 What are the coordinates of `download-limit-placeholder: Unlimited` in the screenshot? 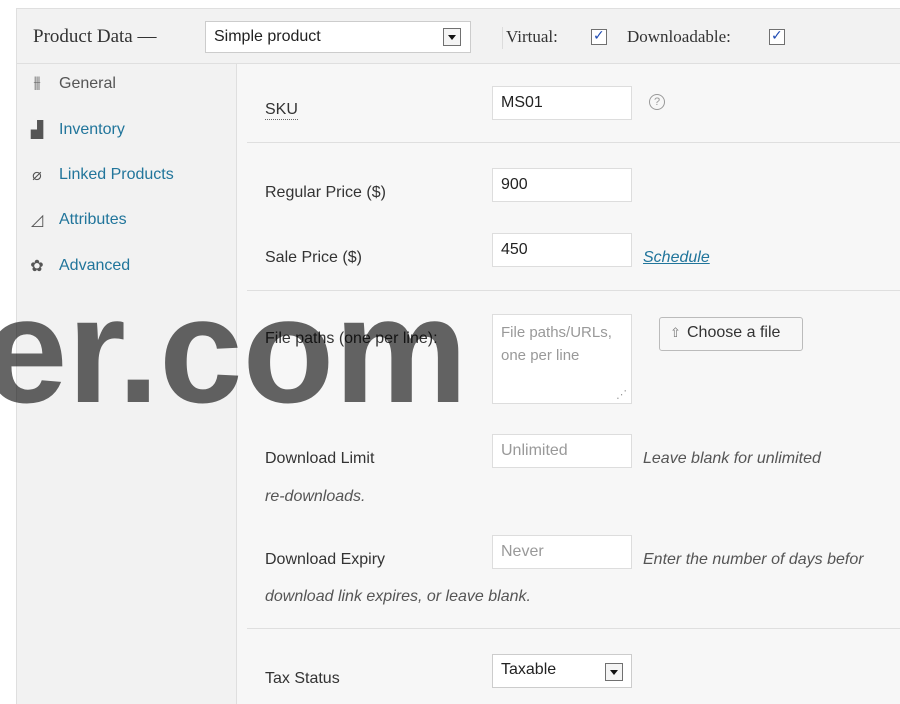 It's located at (534, 450).